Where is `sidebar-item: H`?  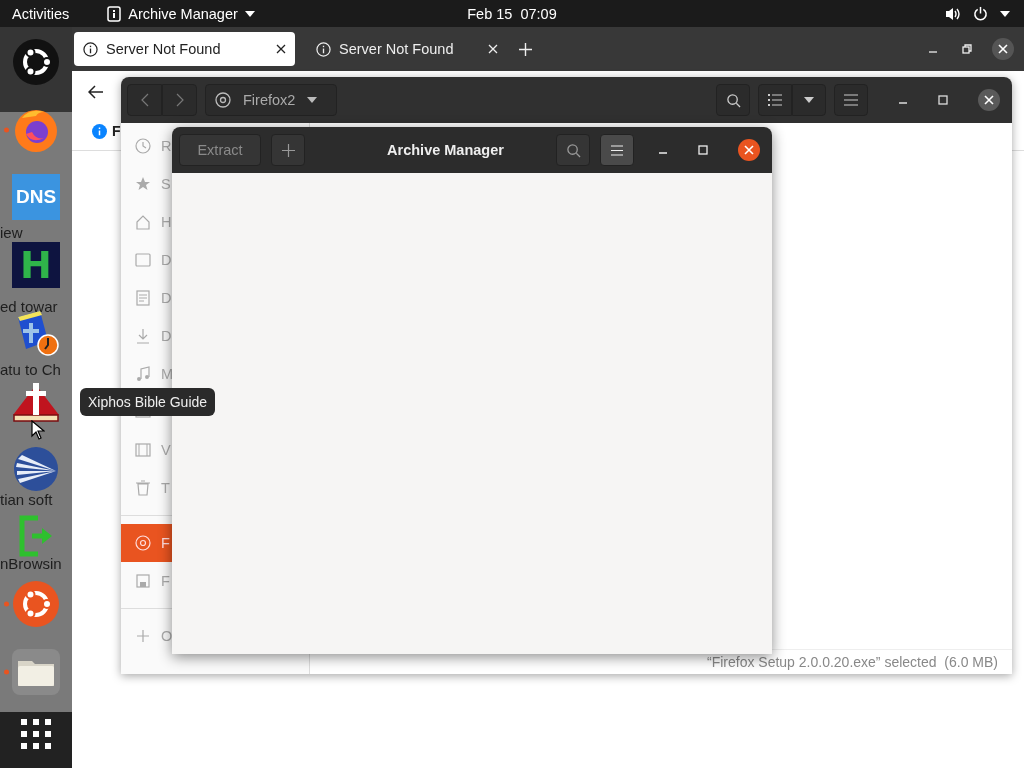 sidebar-item: H is located at coordinates (146, 222).